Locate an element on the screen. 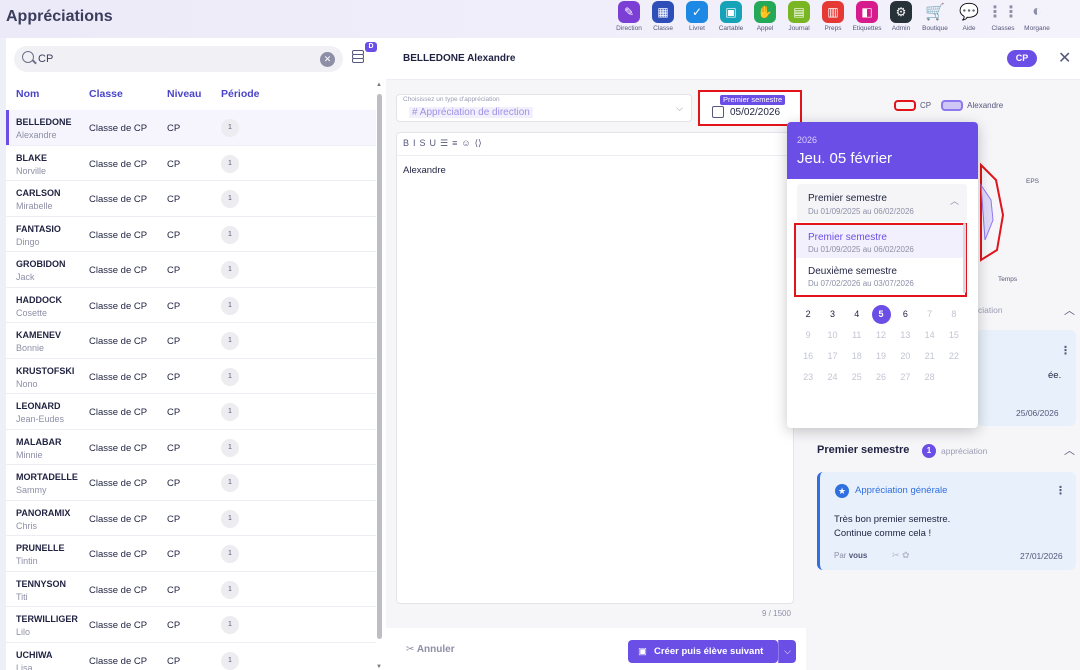 The height and width of the screenshot is (670, 1080). calendar-day: 3 is located at coordinates (832, 314).